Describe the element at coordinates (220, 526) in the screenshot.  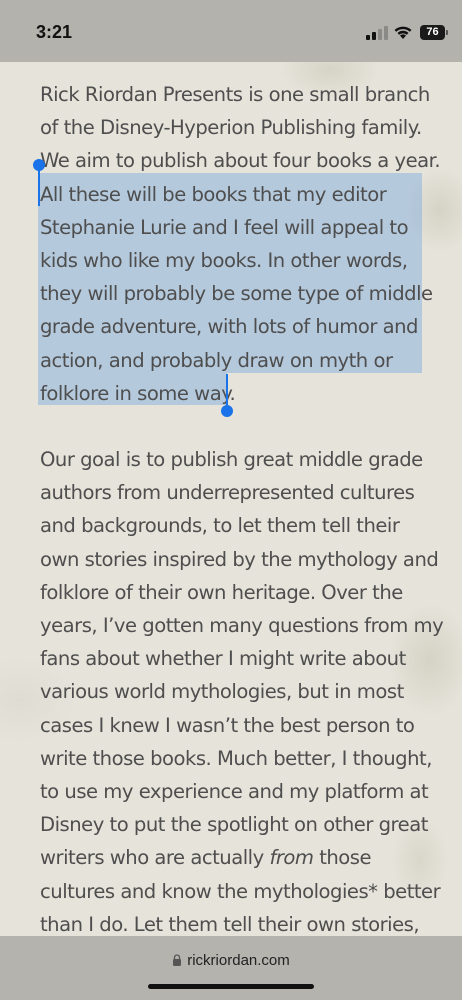
I see `text-line: and backgrounds, to let them tell their` at that location.